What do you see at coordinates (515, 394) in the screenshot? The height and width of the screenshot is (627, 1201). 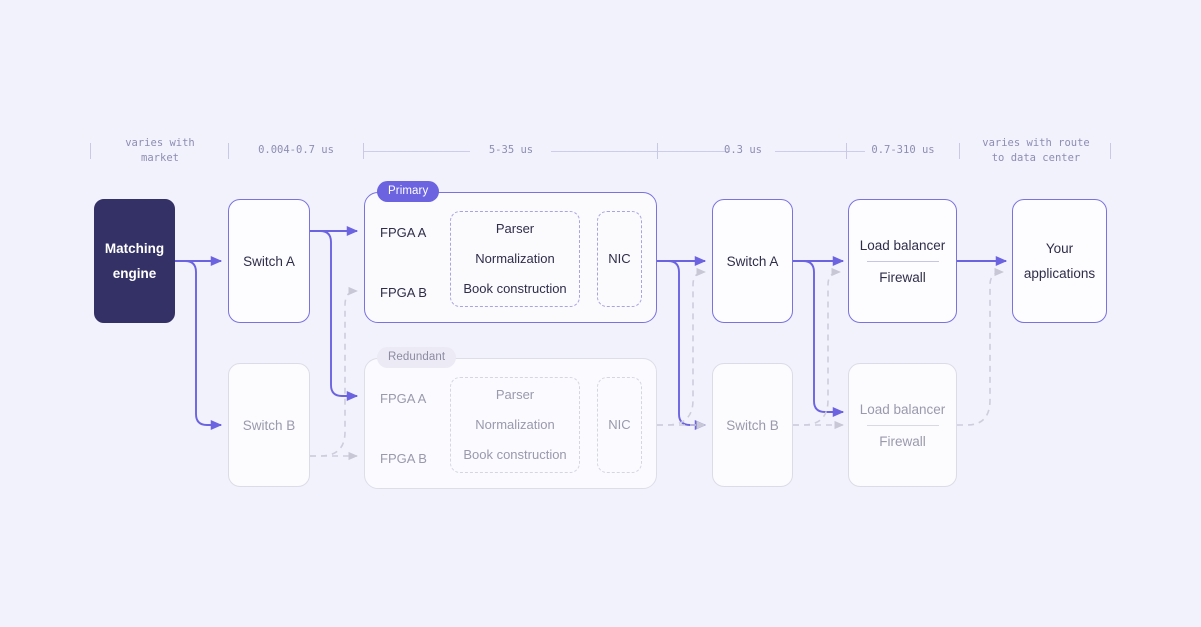 I see `redundant-pipeline-parser: Parser` at bounding box center [515, 394].